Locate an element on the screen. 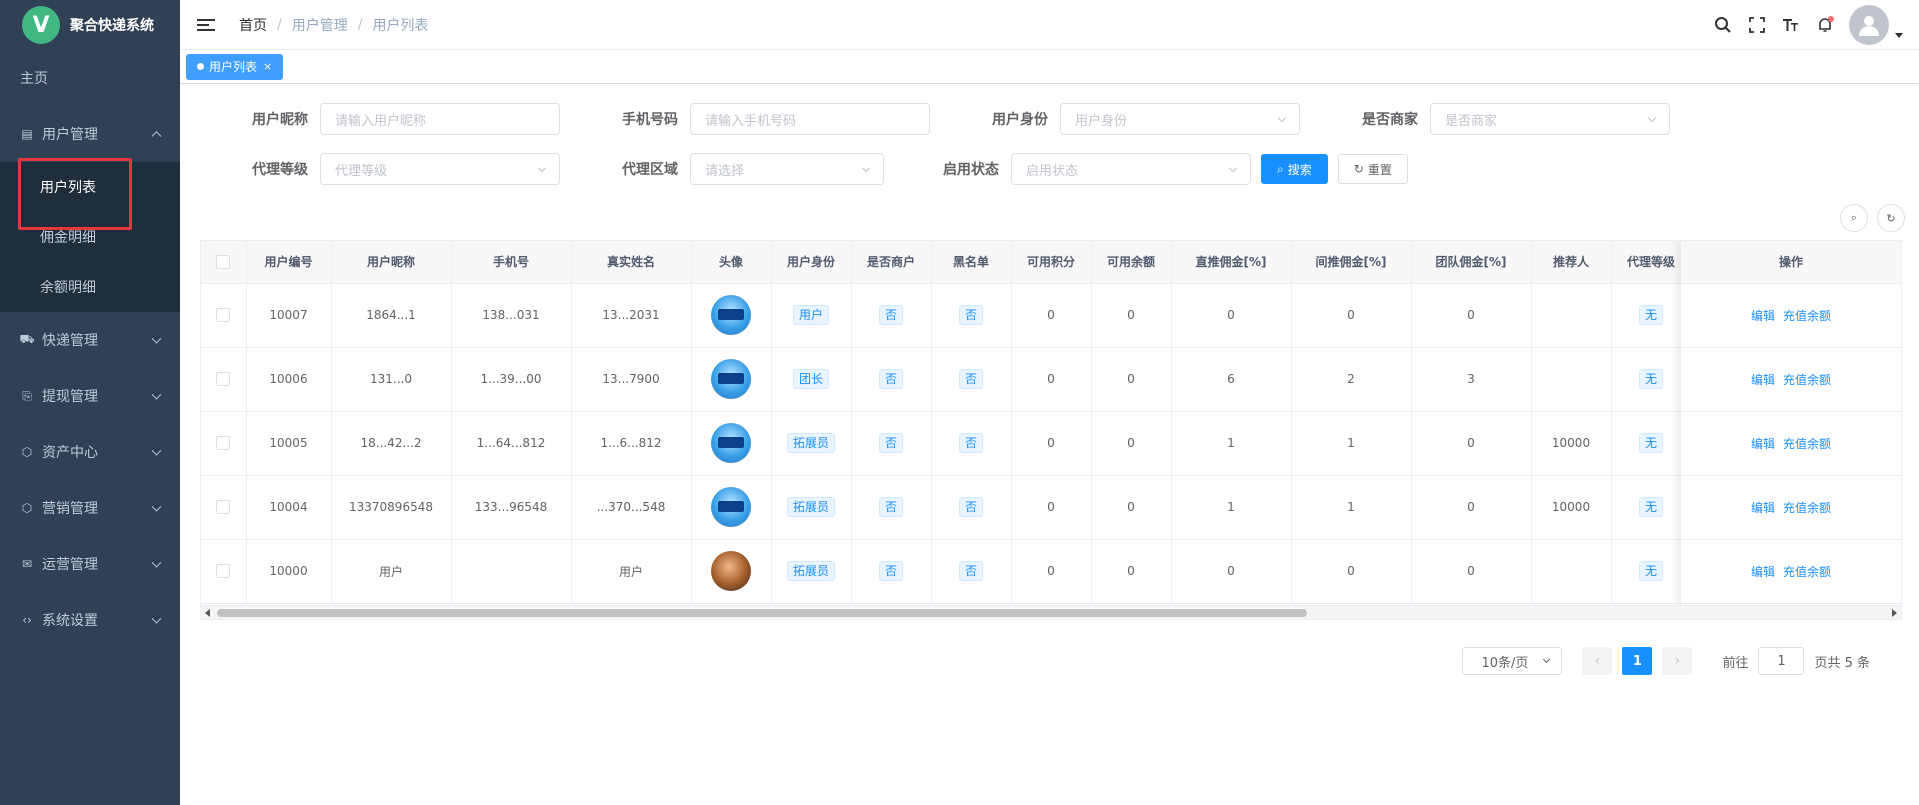 The width and height of the screenshot is (1919, 805). cell-indirect: 2 is located at coordinates (1351, 379).